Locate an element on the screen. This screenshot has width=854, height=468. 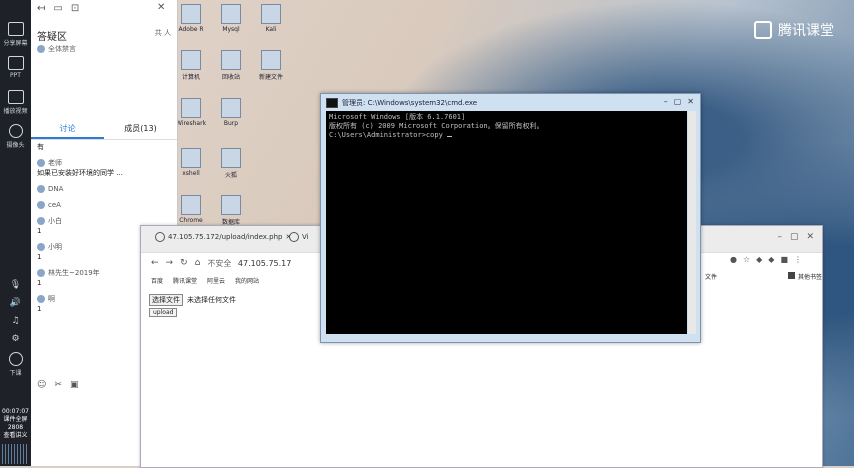
back-icon: ← is located at coordinates (155, 263).